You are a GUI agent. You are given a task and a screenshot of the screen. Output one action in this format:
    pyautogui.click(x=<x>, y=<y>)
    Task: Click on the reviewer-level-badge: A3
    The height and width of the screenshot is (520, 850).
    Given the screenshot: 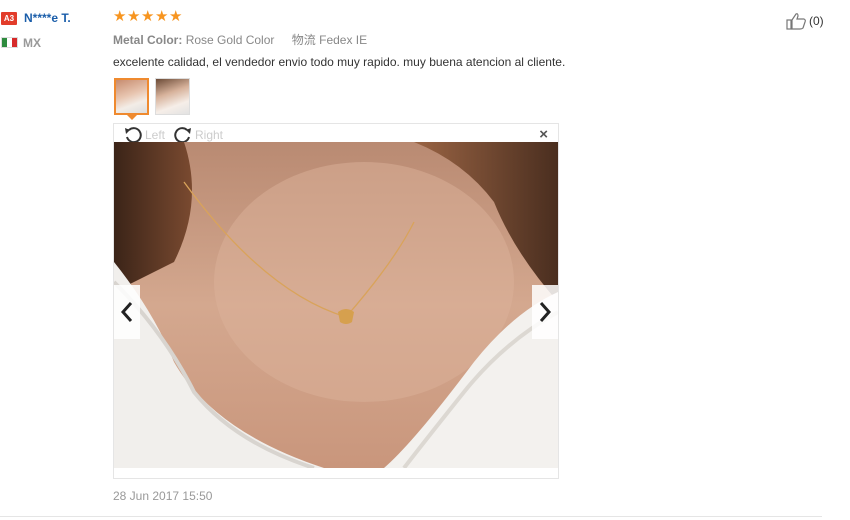 What is the action you would take?
    pyautogui.click(x=9, y=18)
    